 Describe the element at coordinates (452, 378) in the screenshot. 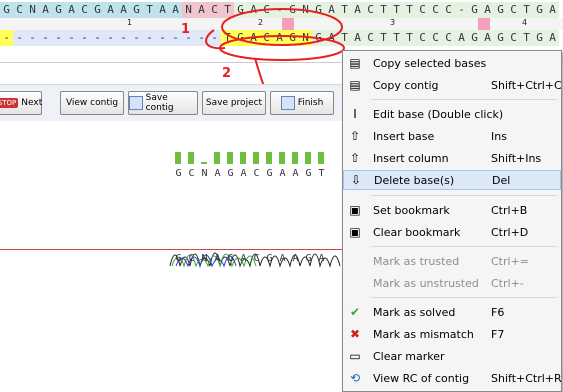

I see `menu-item-view-rc: ⟲ View RC of contig Shift+Ctrl+R` at that location.